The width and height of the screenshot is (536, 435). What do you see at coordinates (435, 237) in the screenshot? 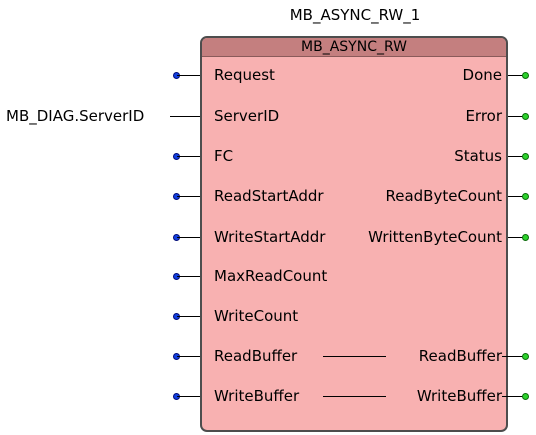
I see `output-label-writtenbytecount: WrittenByteCount` at bounding box center [435, 237].